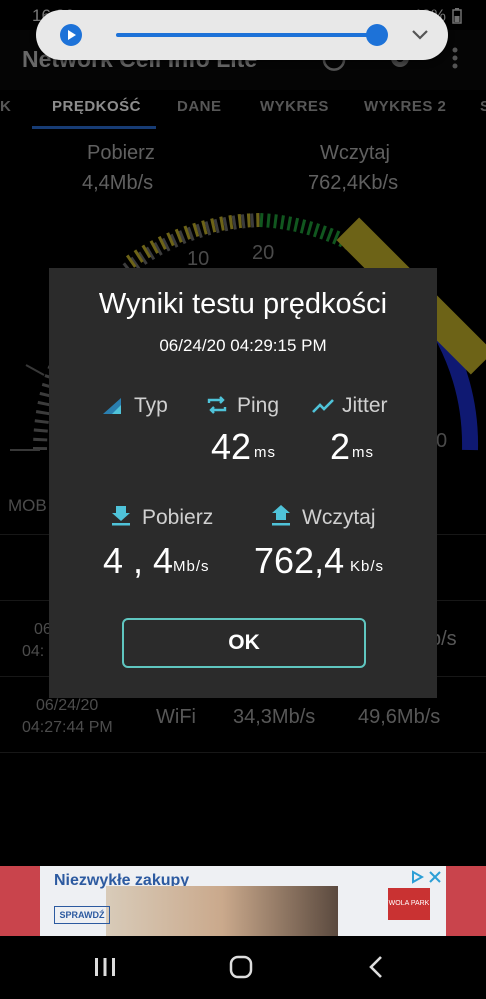 This screenshot has width=486, height=999. What do you see at coordinates (417, 877) in the screenshot?
I see `adchoices-icon` at bounding box center [417, 877].